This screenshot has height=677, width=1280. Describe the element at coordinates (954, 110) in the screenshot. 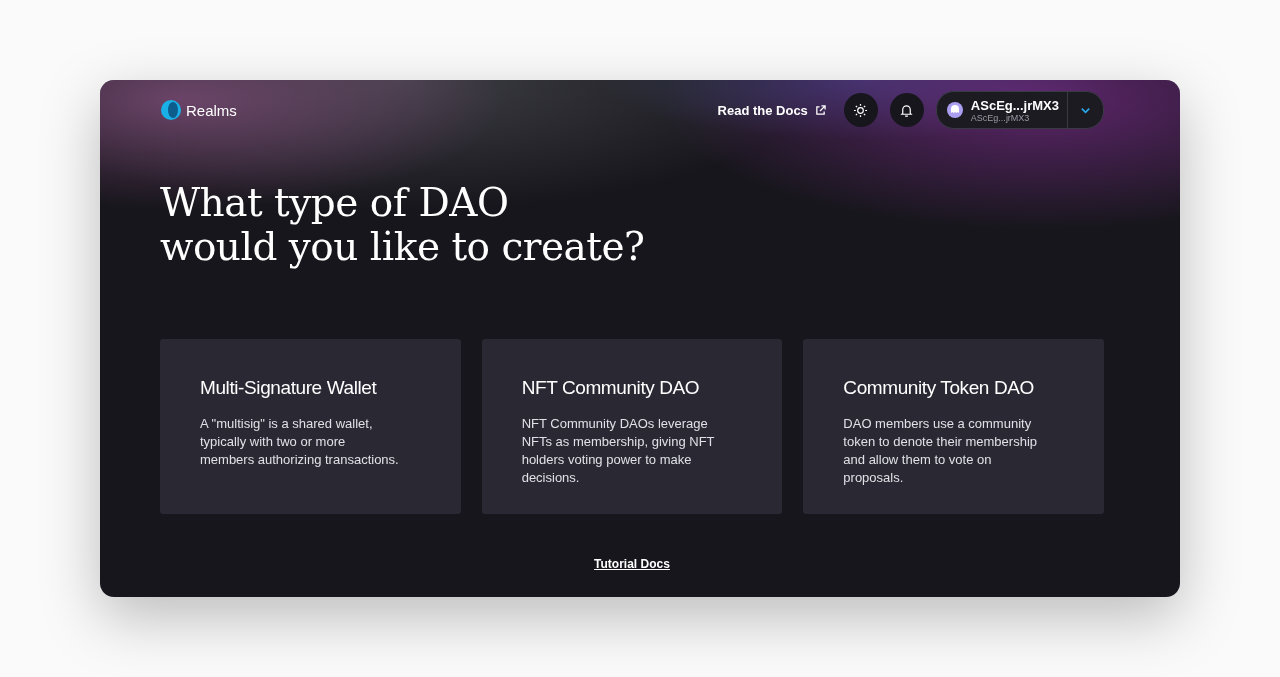

I see `ghost-avatar-icon` at that location.